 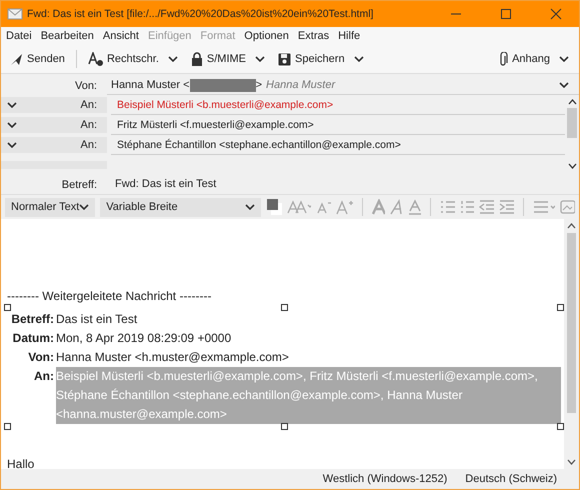 What do you see at coordinates (86, 86) in the screenshot?
I see `from-label: Von:` at bounding box center [86, 86].